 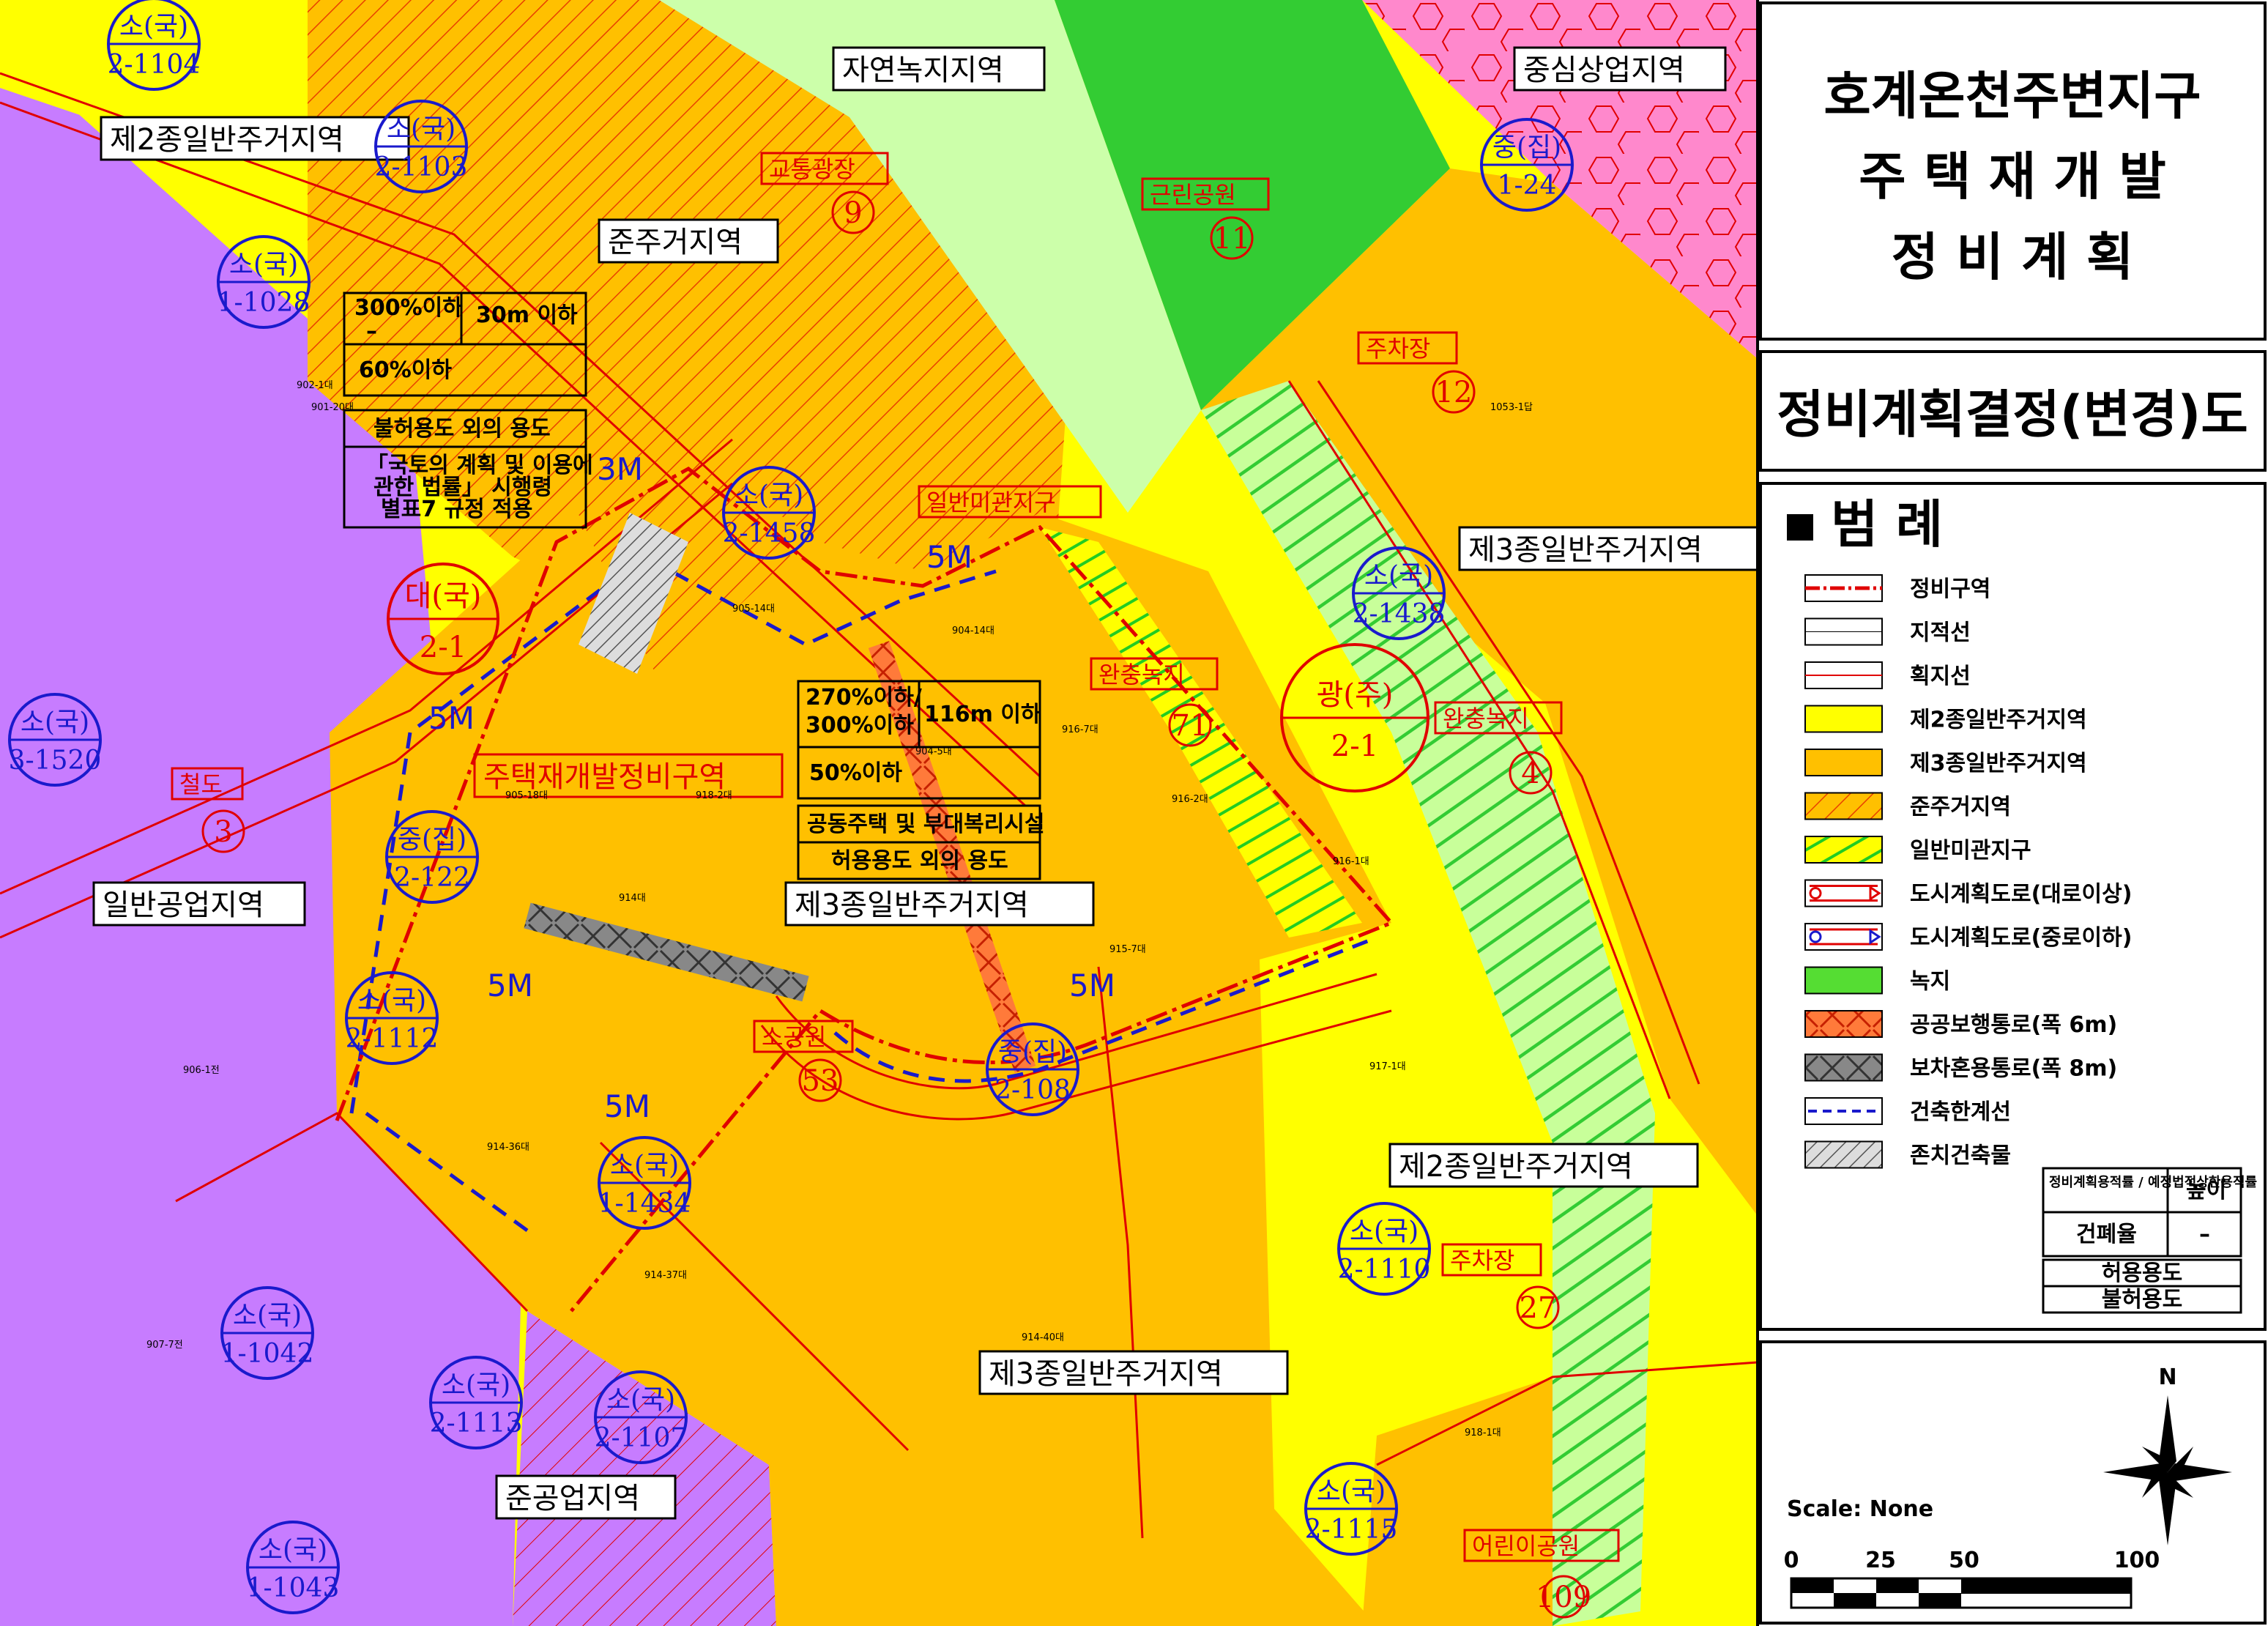 I want to click on zone-label-z_redev_district: 주택재개발정비구역, so click(x=604, y=777).